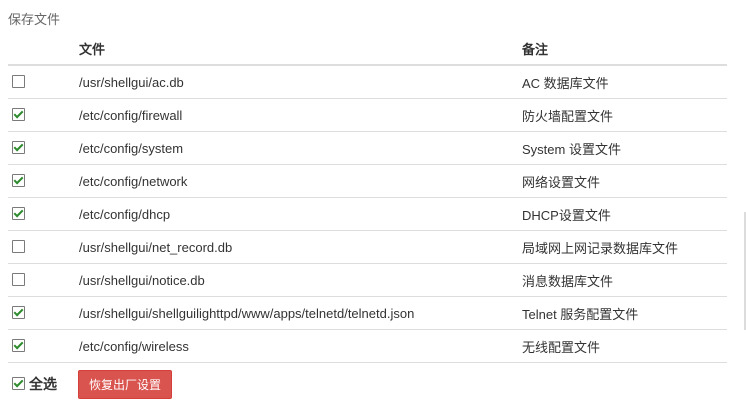 The height and width of the screenshot is (411, 746). I want to click on factory-reset-button: 恢复出厂设置, so click(125, 384).